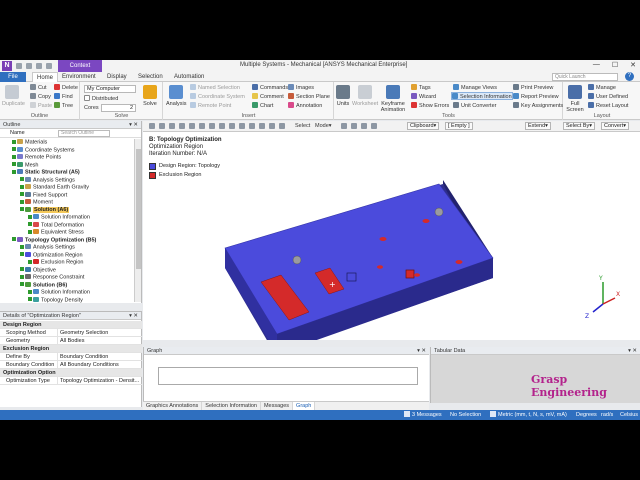 Image resolution: width=640 pixels, height=480 pixels. I want to click on tree-item: Exclusion Region, so click(67, 263).